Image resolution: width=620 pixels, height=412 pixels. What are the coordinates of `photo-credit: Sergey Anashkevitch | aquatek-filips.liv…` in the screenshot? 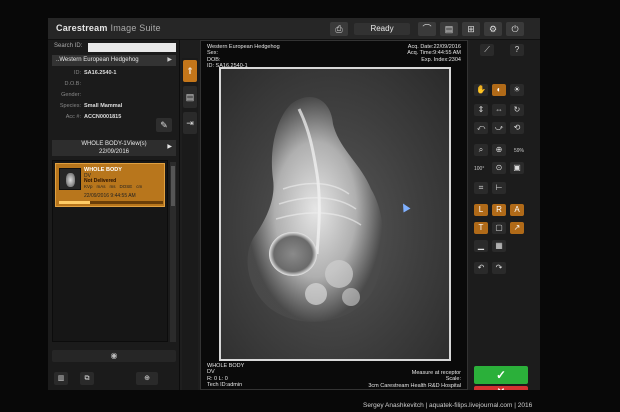 It's located at (448, 405).